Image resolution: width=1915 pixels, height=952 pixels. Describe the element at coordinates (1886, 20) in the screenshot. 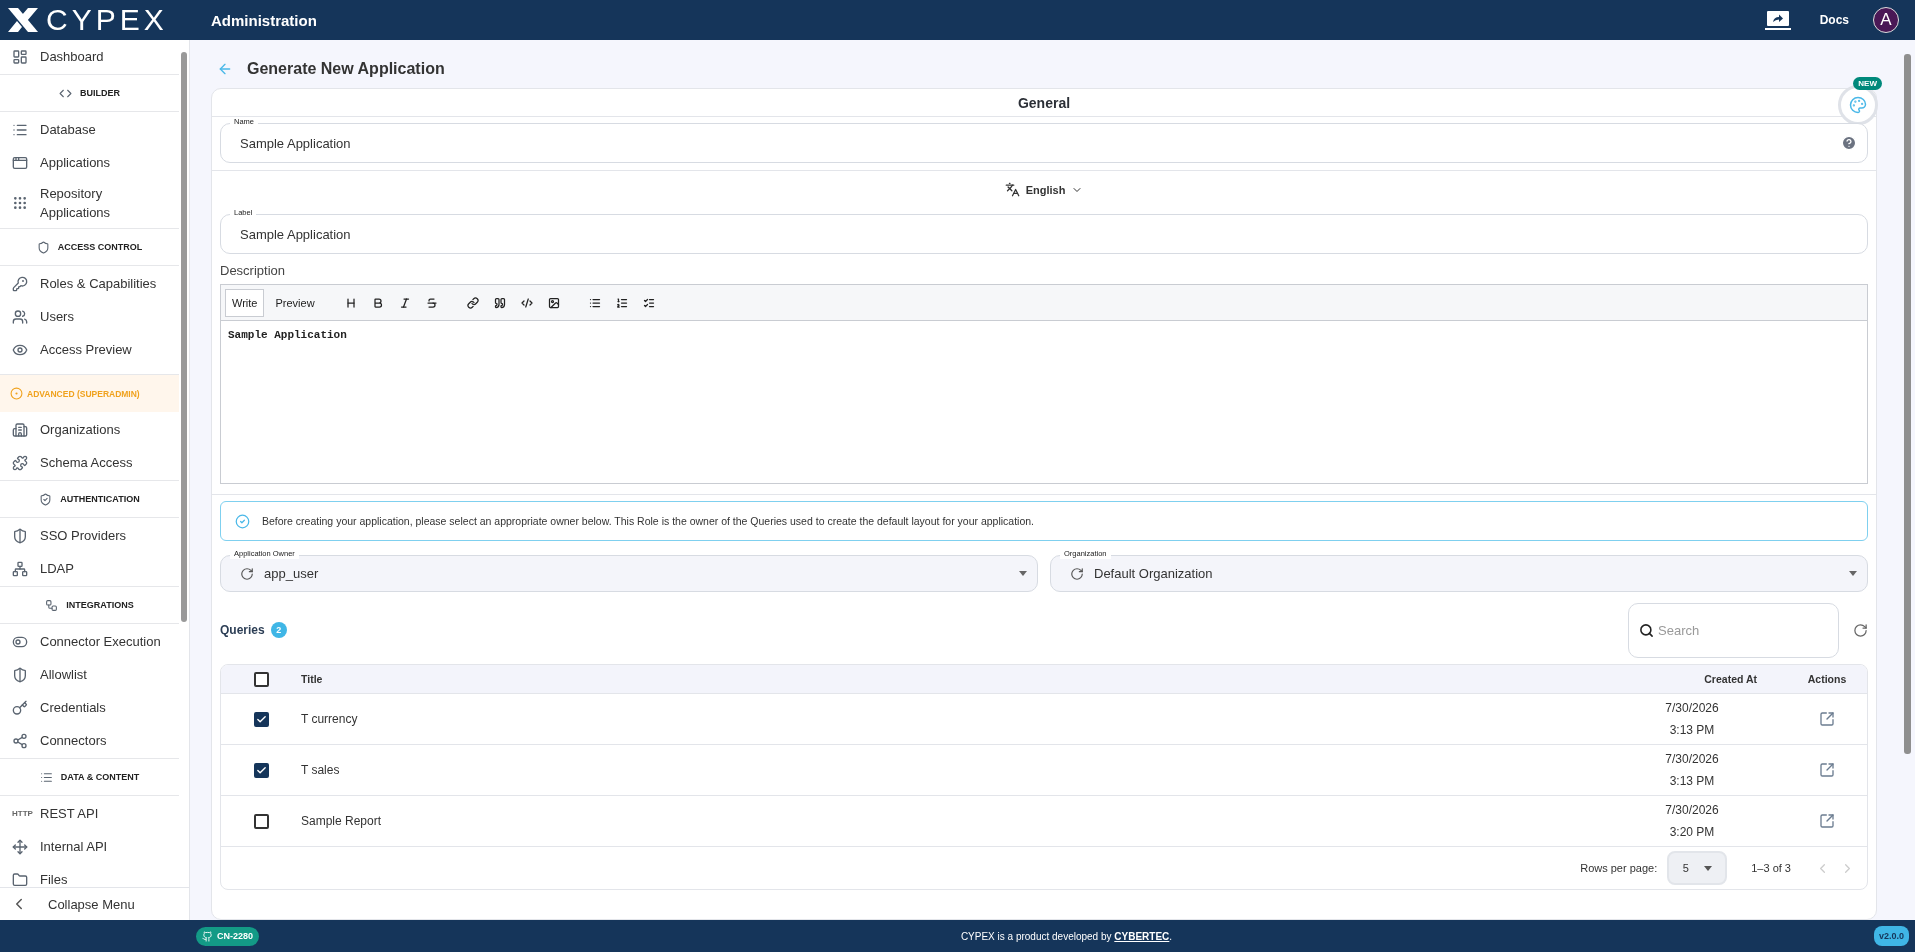

I see `user-avatar: A` at that location.